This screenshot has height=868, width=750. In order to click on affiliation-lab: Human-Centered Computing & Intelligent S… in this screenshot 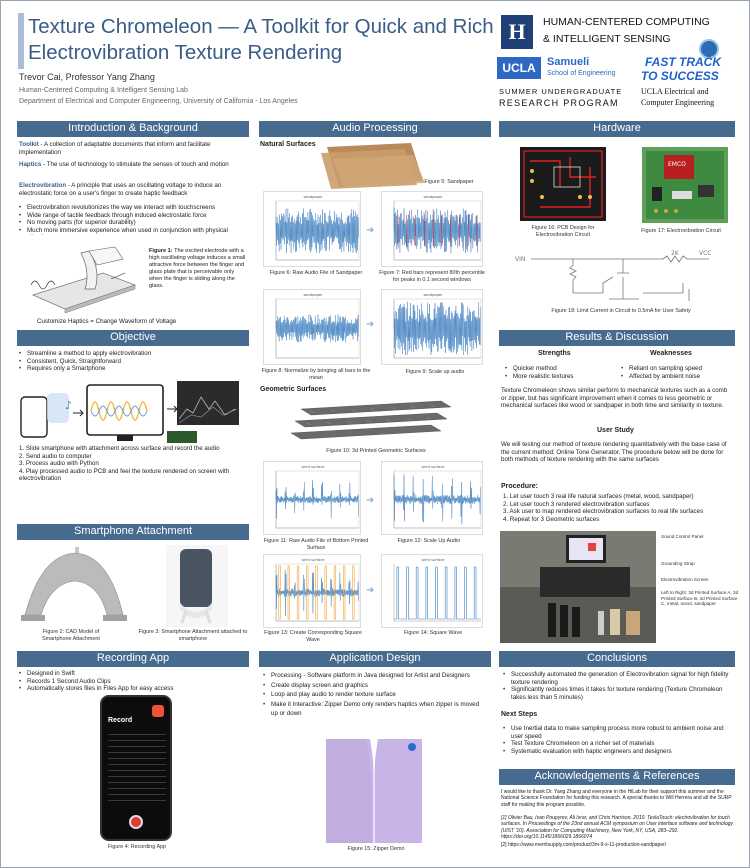, I will do `click(103, 90)`.